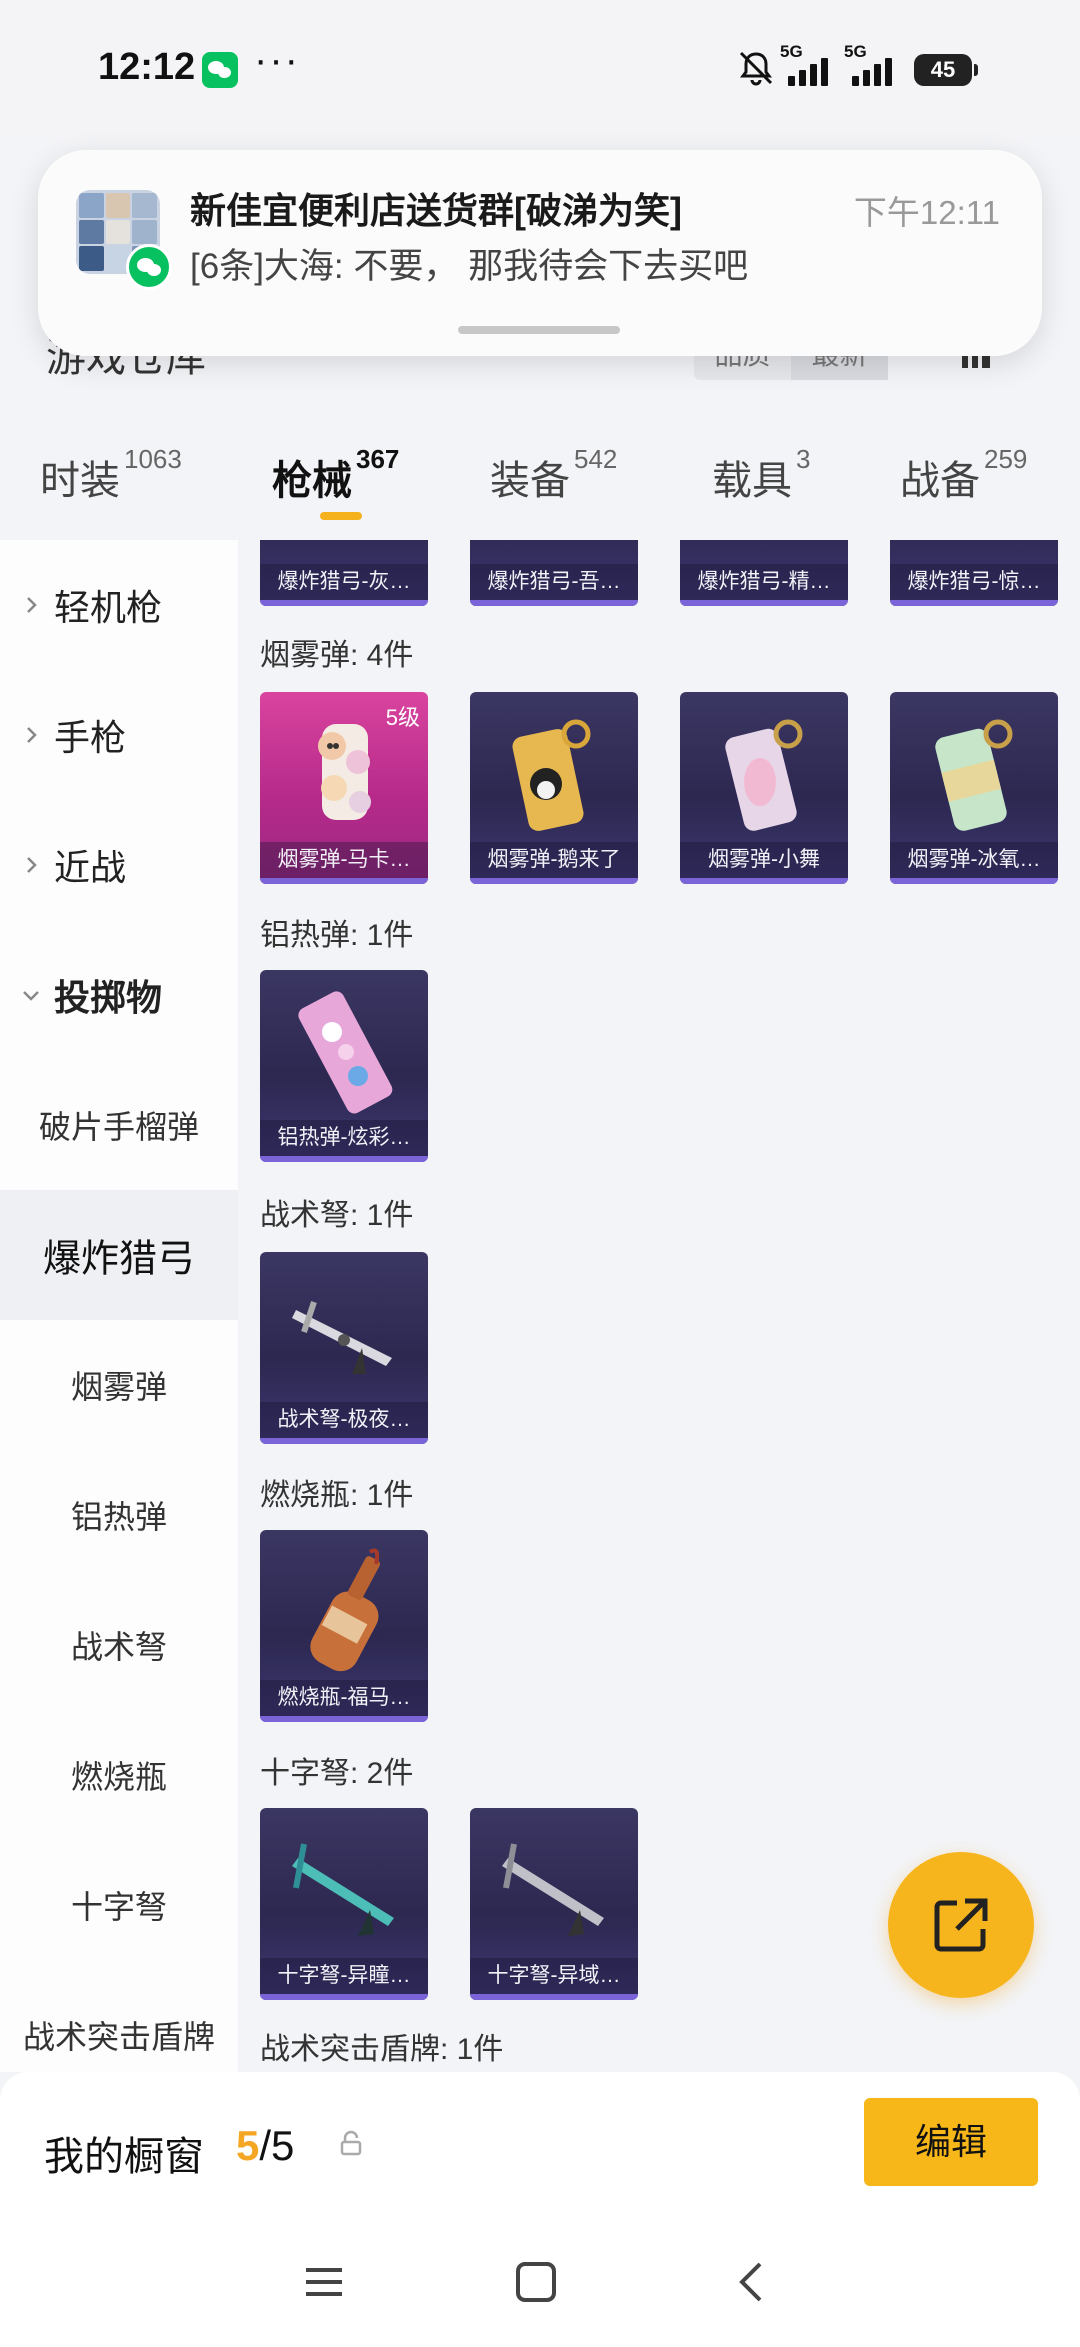 The image size is (1080, 2347). I want to click on tab-combat-supplies: 战备 259, so click(963, 481).